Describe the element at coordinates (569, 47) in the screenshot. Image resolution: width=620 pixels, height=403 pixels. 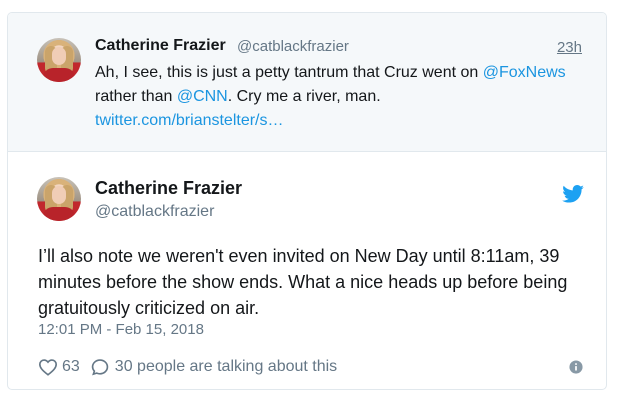
I see `quoted-tweet-time: 23h` at that location.